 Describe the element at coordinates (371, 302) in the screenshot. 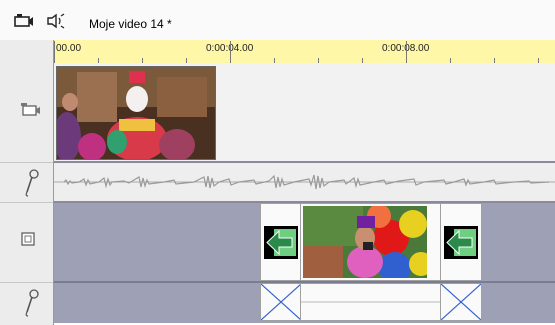

I see `audio-clip` at that location.